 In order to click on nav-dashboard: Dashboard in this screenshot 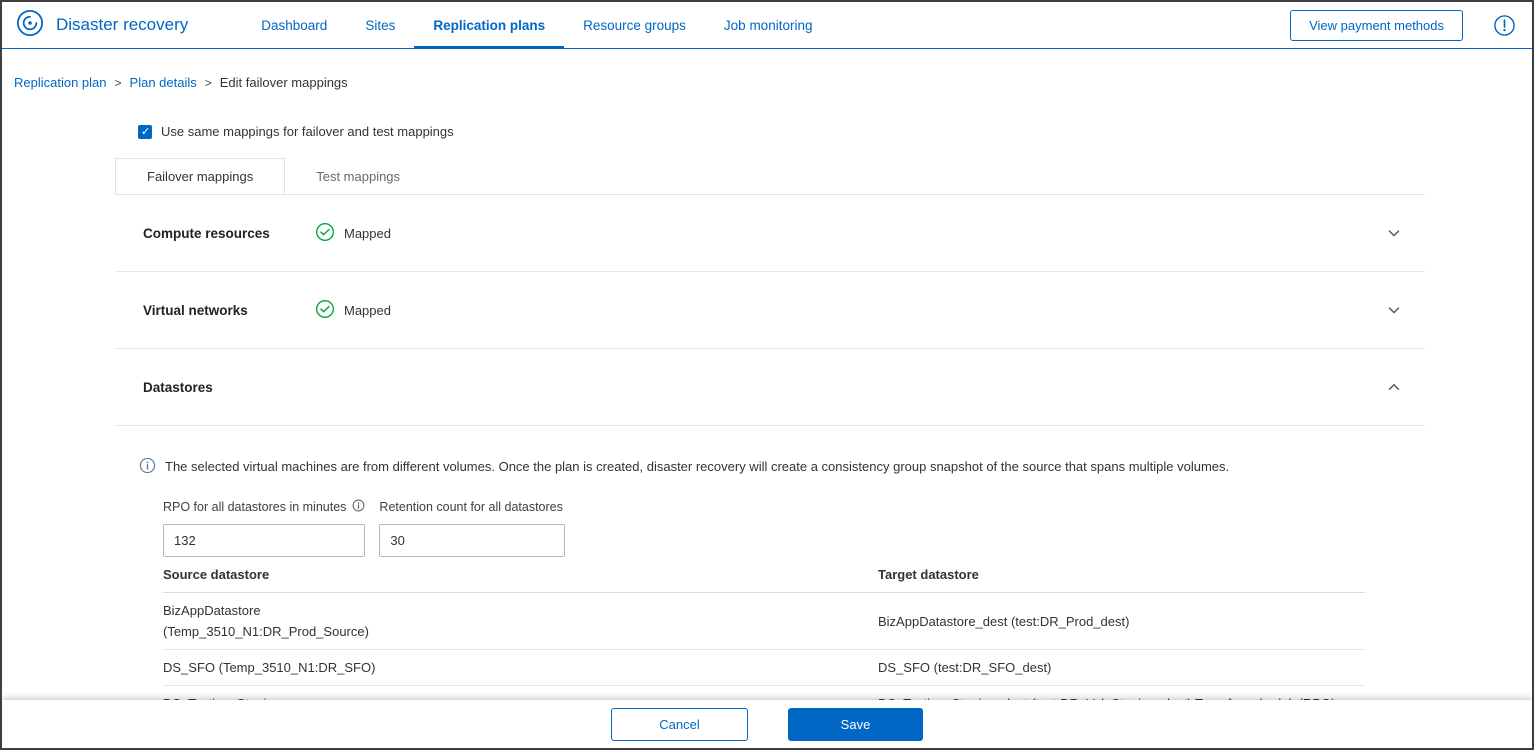, I will do `click(294, 25)`.